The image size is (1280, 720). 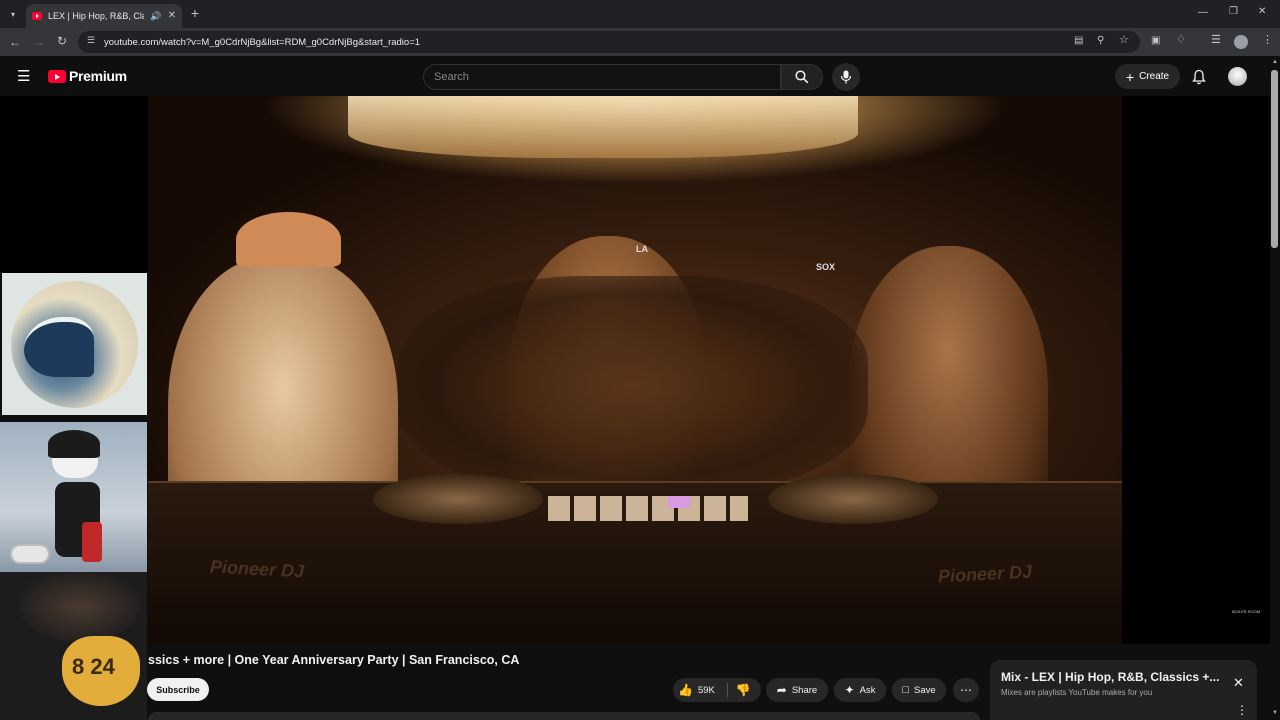 What do you see at coordinates (925, 690) in the screenshot?
I see `save-label: Save` at bounding box center [925, 690].